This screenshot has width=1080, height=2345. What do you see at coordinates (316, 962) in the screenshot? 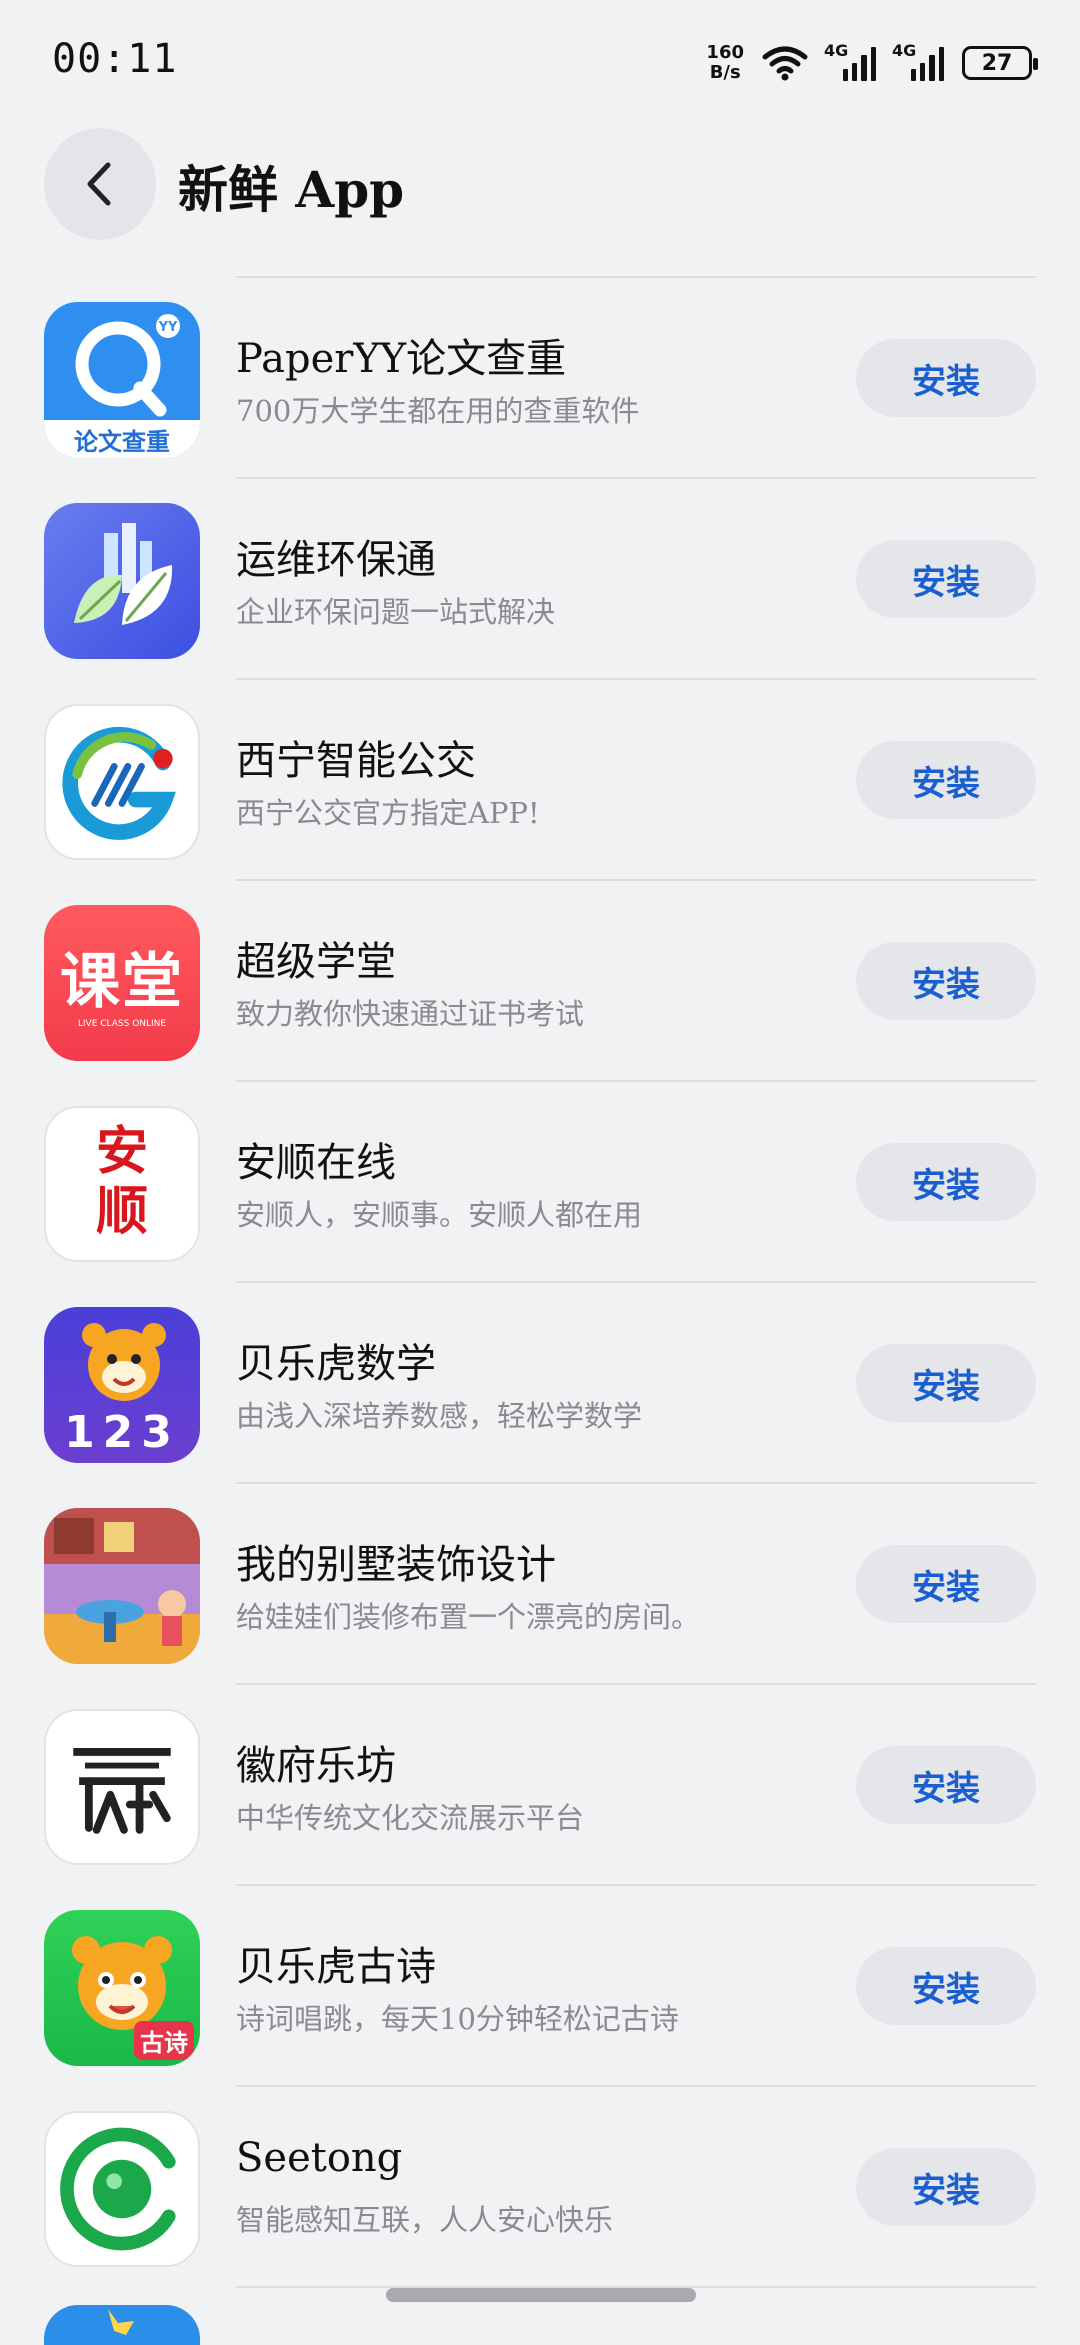
I see `app-name: 超级学堂` at bounding box center [316, 962].